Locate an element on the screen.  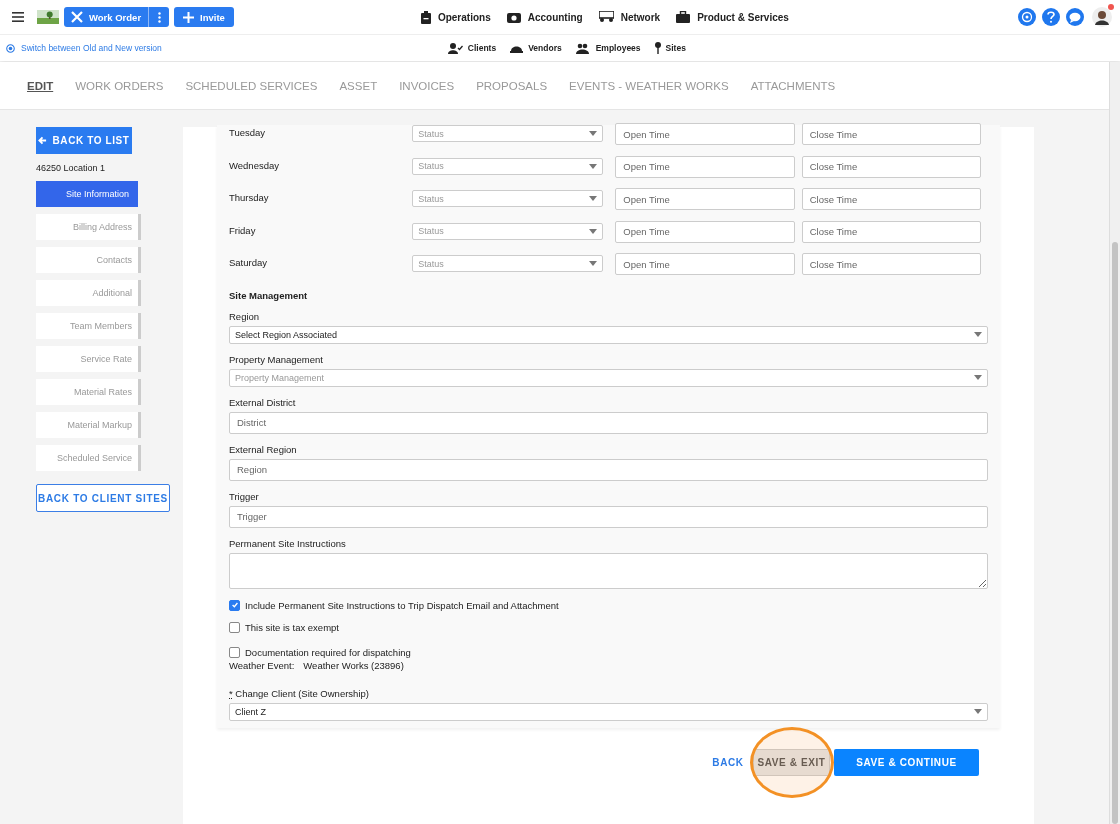
checkbox-label: Include Permanent Site Instructions to Trip Dispatch Email and Attachment is located at coordinates (402, 605).